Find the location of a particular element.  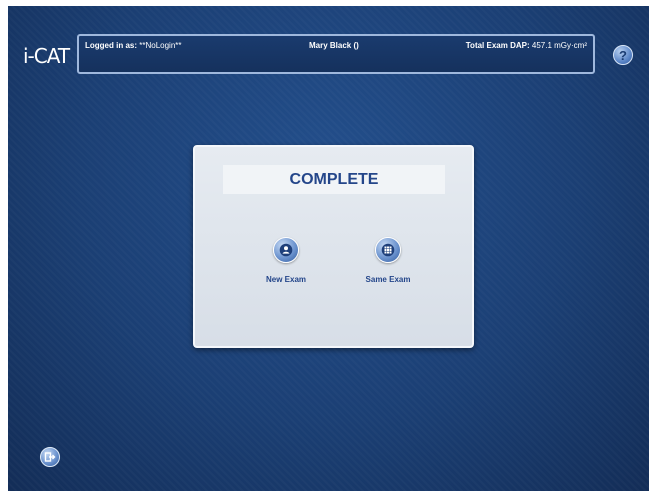

help-icon: ? is located at coordinates (623, 55).